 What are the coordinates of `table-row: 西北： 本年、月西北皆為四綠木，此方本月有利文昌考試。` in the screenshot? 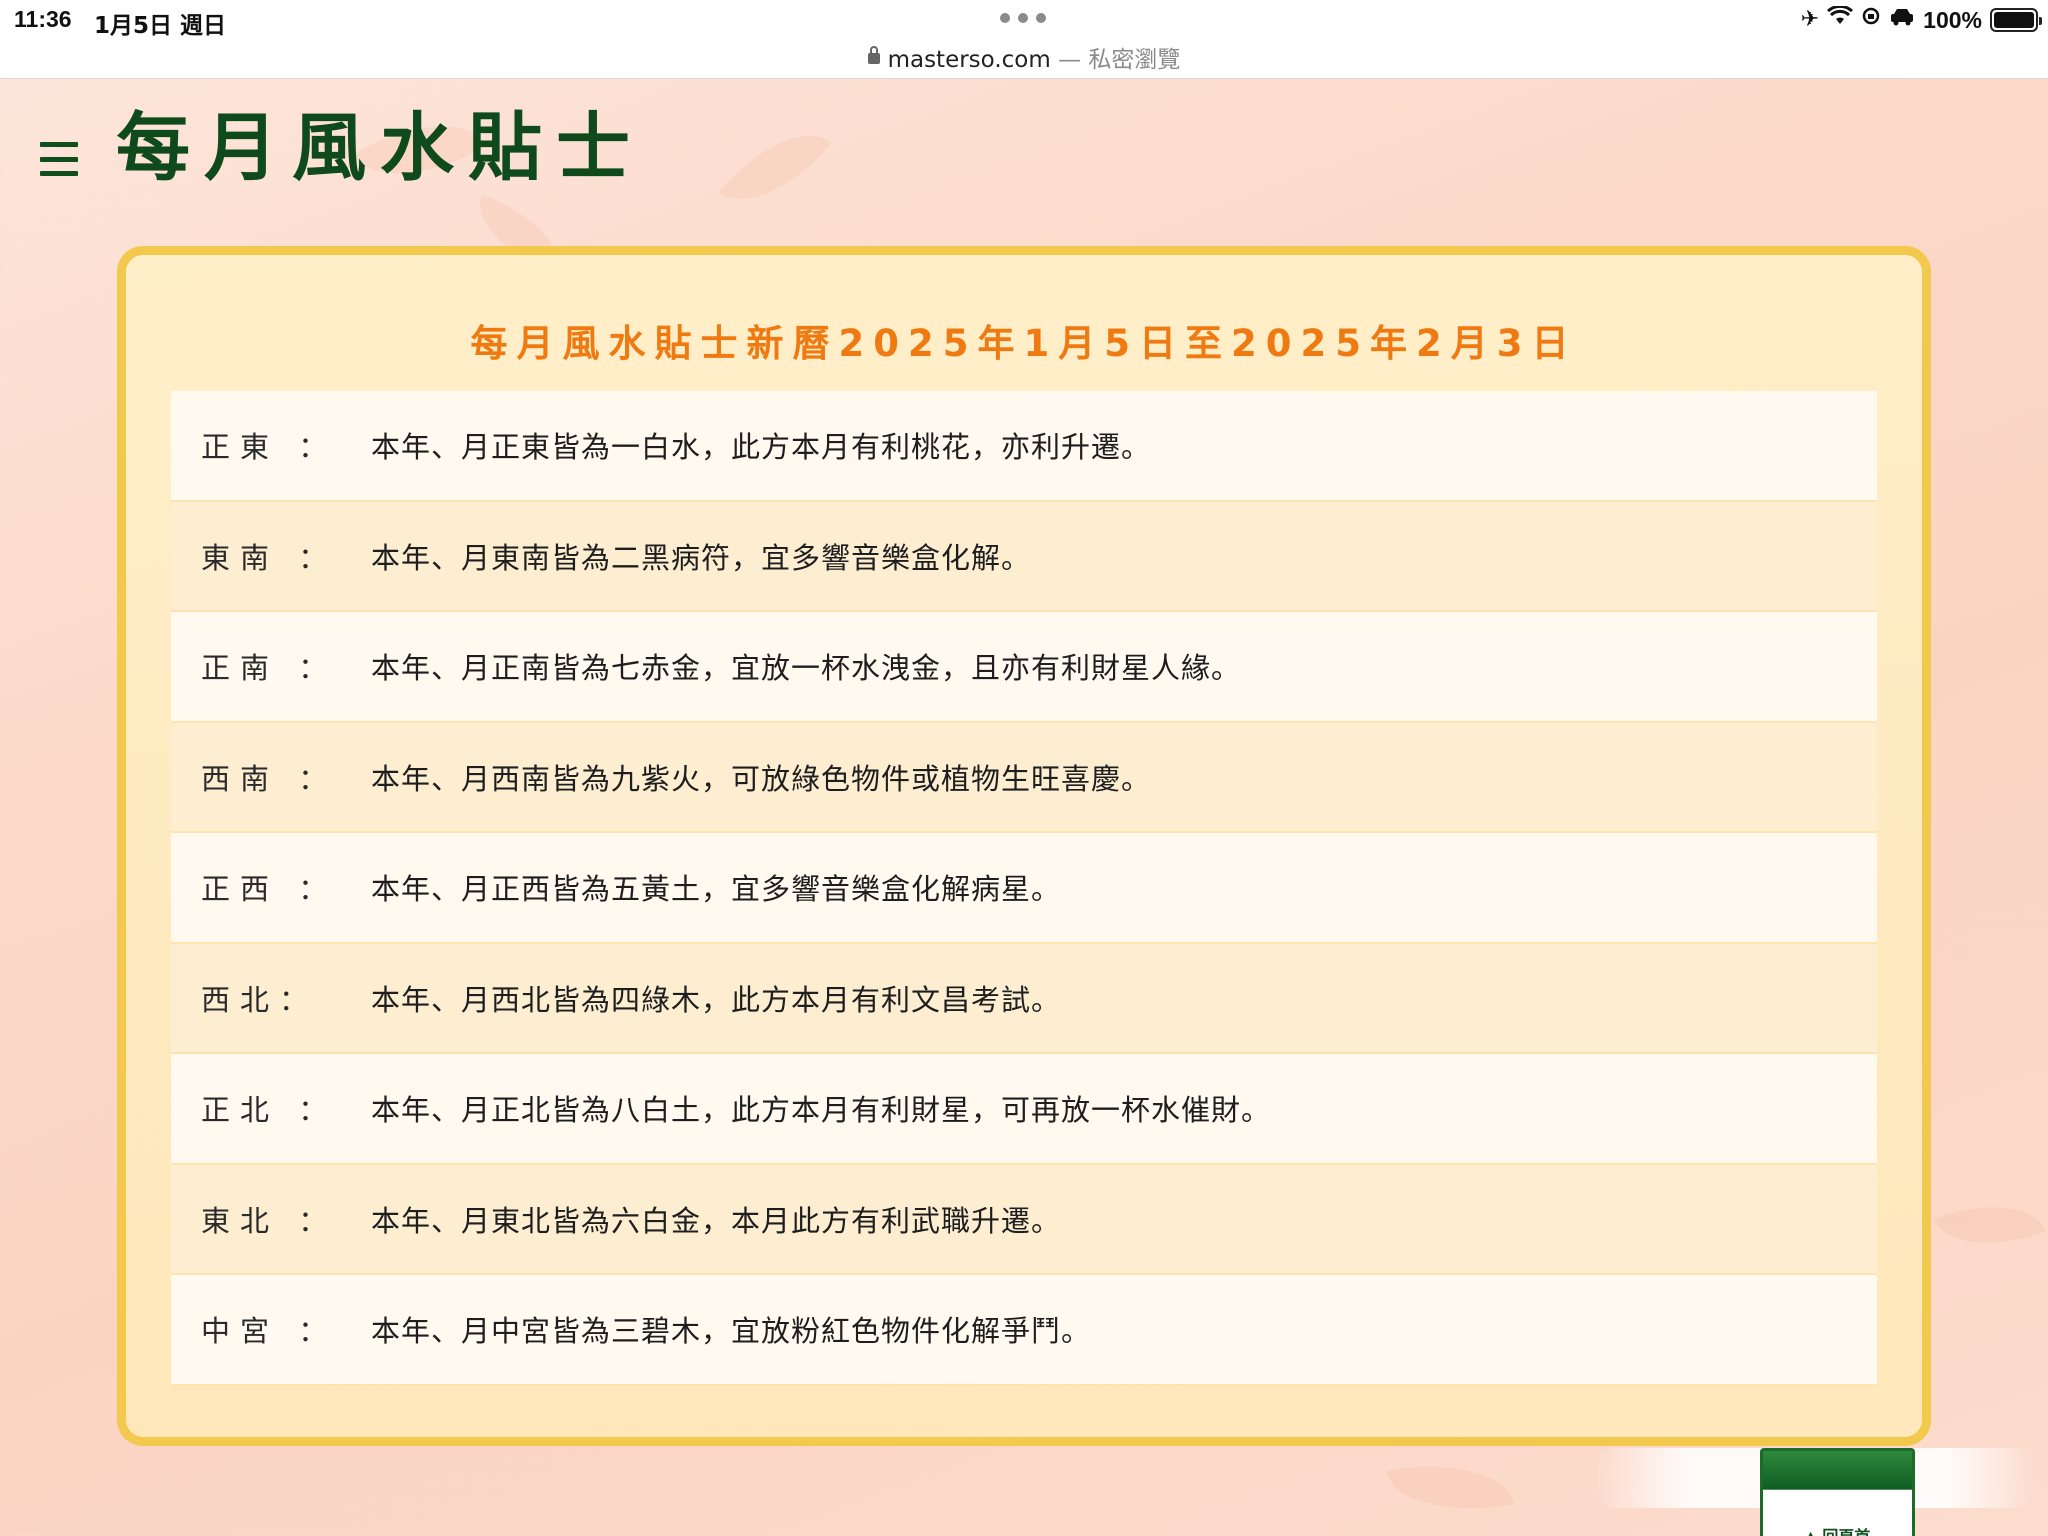 It's located at (1024, 998).